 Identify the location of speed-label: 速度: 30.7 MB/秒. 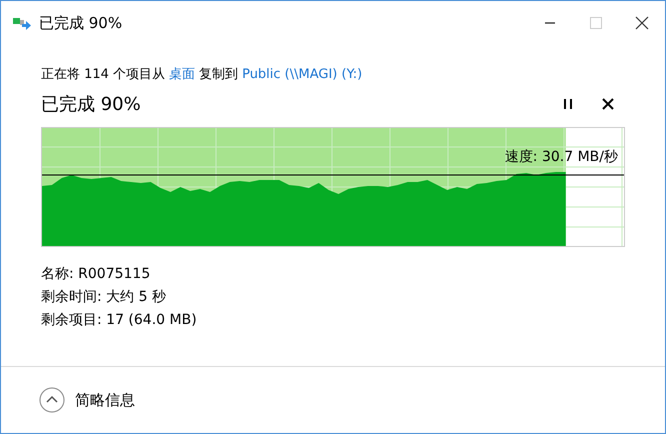
(561, 157).